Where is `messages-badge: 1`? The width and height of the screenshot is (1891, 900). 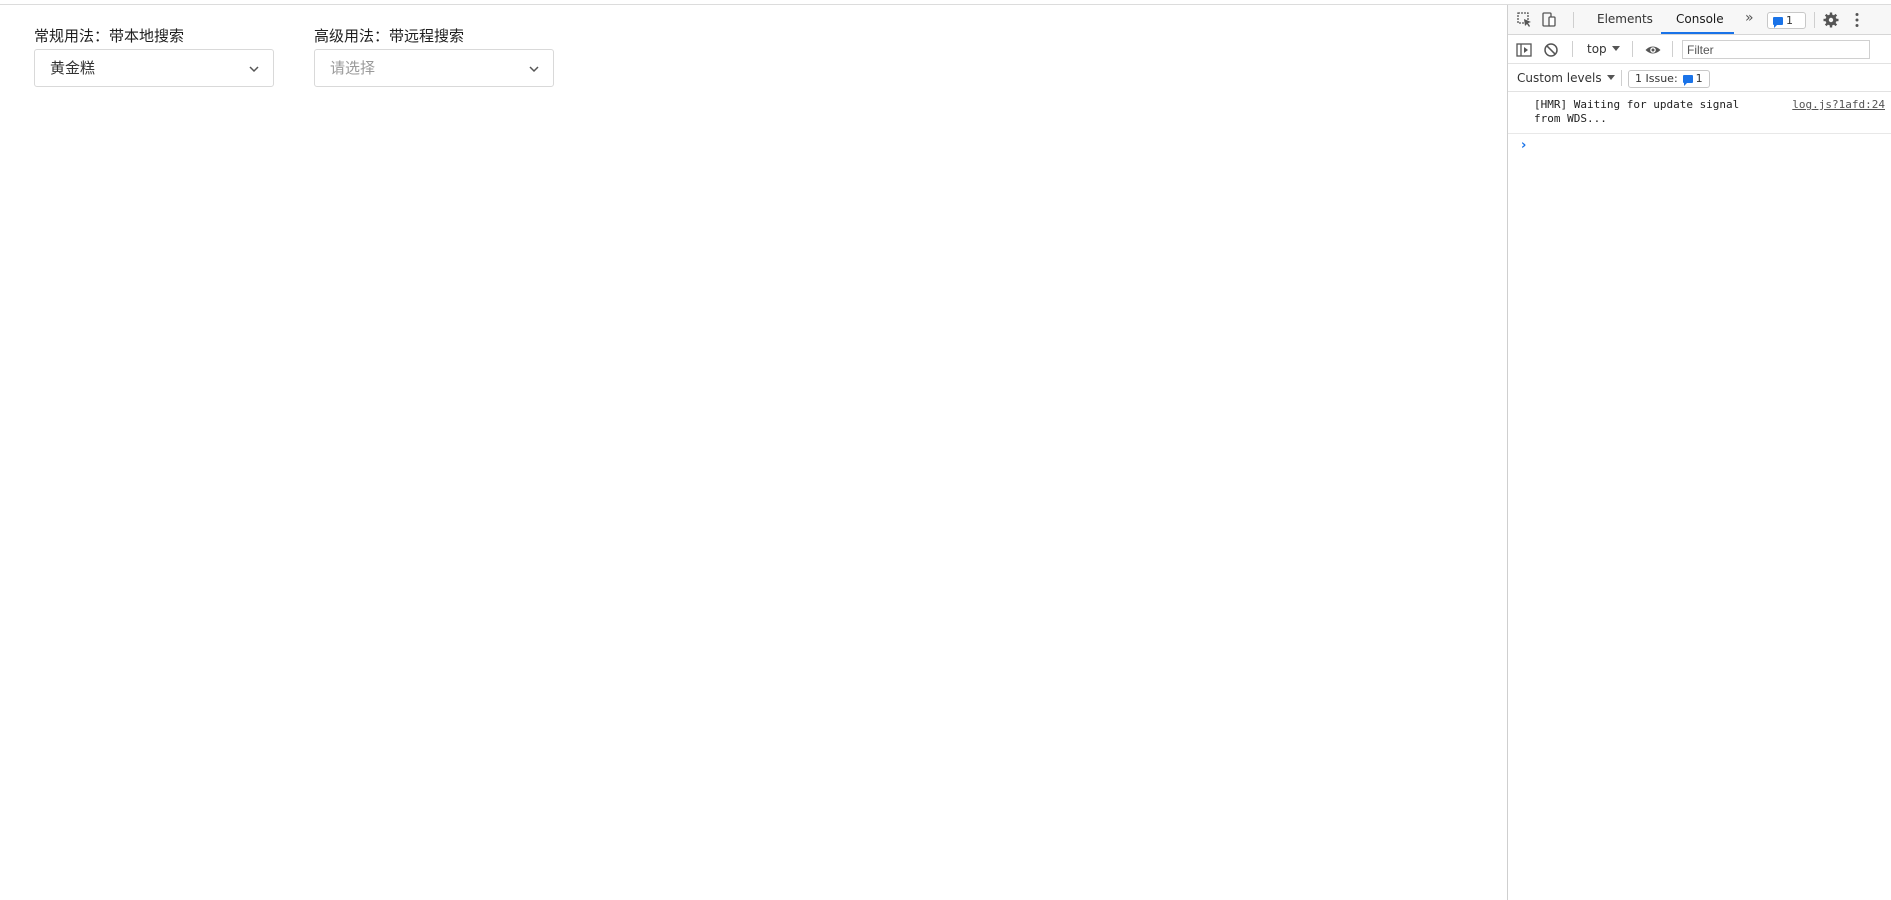 messages-badge: 1 is located at coordinates (1786, 20).